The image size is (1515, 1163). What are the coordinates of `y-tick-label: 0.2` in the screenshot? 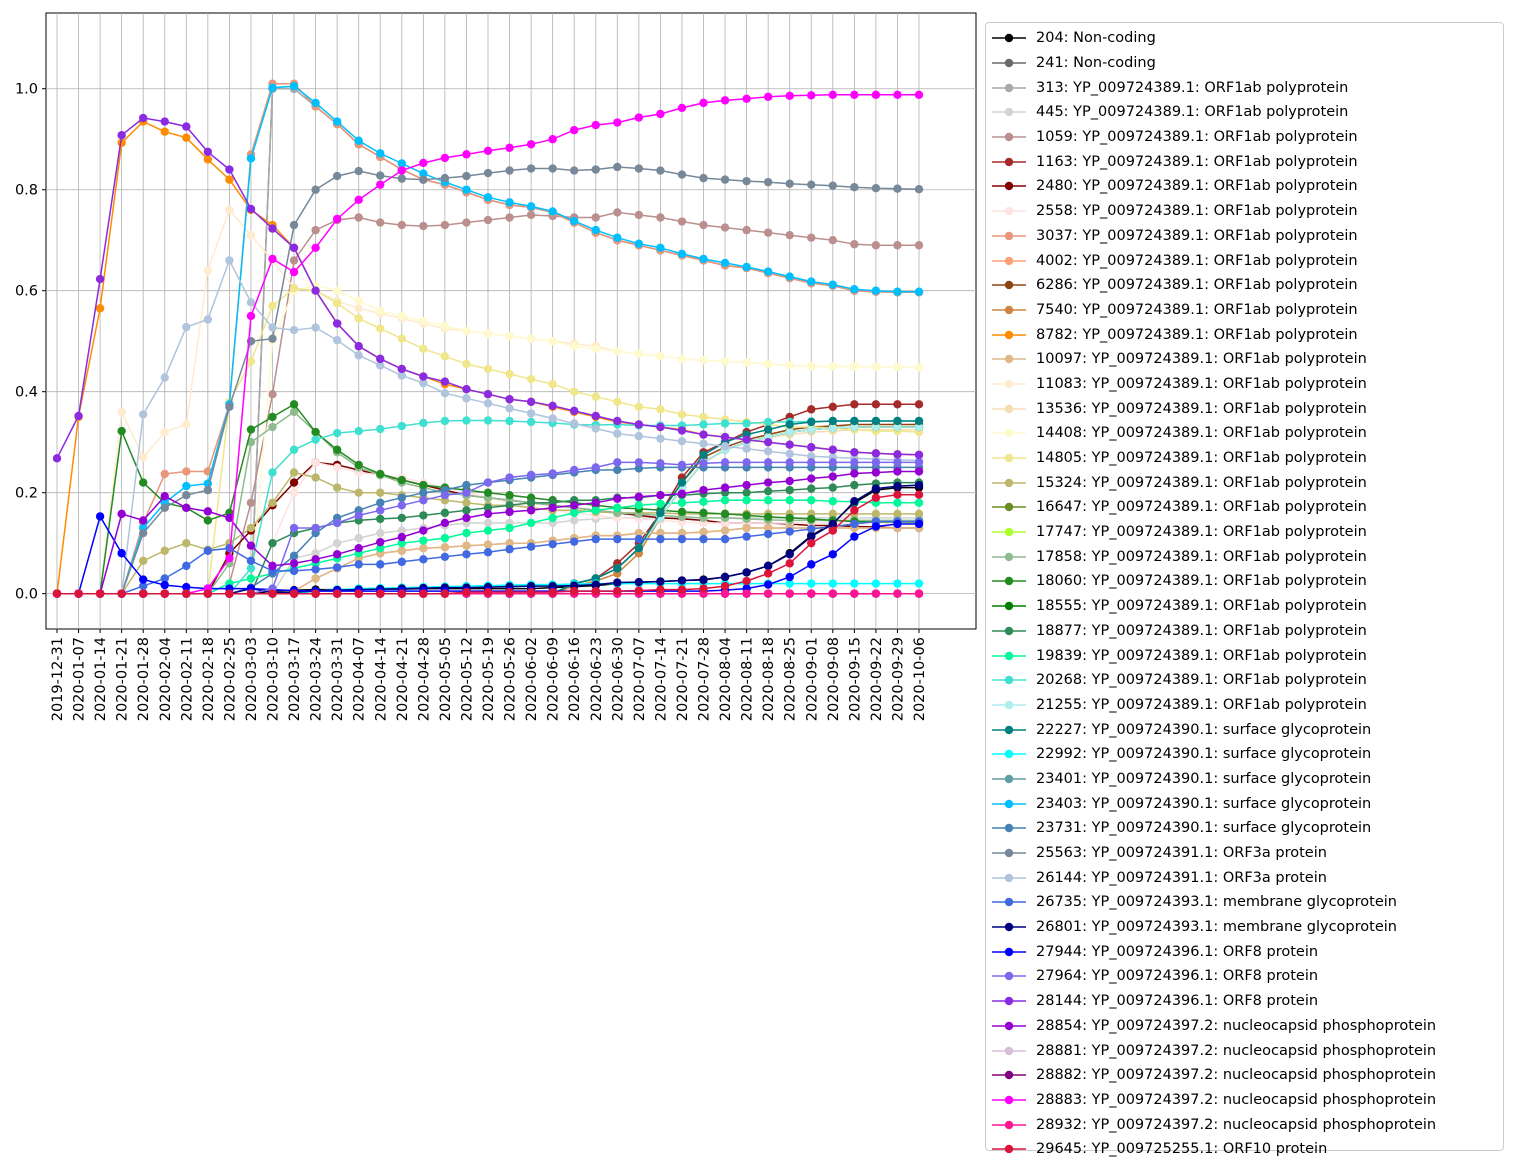 It's located at (26, 494).